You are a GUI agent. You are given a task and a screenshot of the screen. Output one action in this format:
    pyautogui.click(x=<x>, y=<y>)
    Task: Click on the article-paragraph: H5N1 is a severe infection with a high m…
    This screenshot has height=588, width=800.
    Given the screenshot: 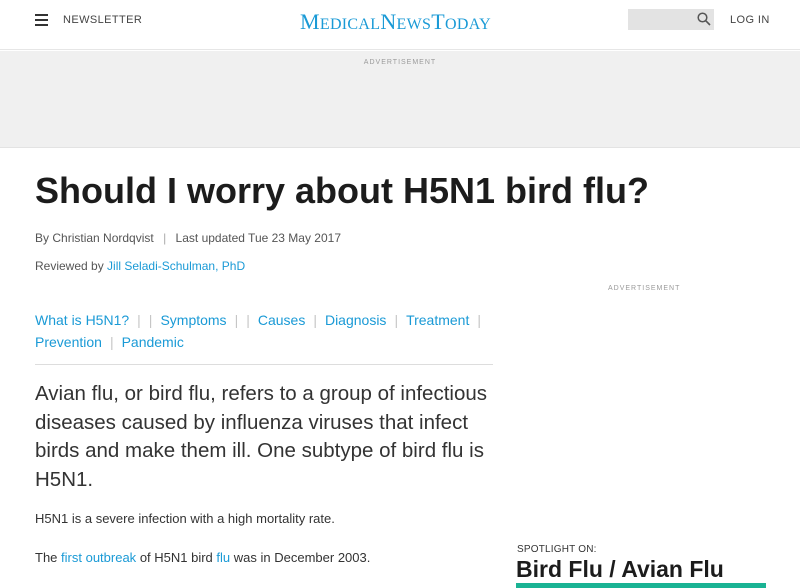 What is the action you would take?
    pyautogui.click(x=185, y=518)
    